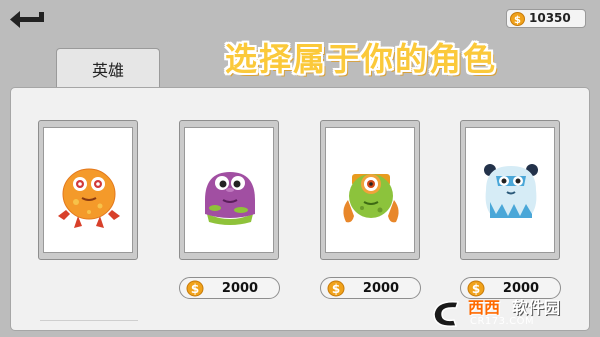 The image size is (600, 337). Describe the element at coordinates (89, 198) in the screenshot. I see `orange-monster-image` at that location.